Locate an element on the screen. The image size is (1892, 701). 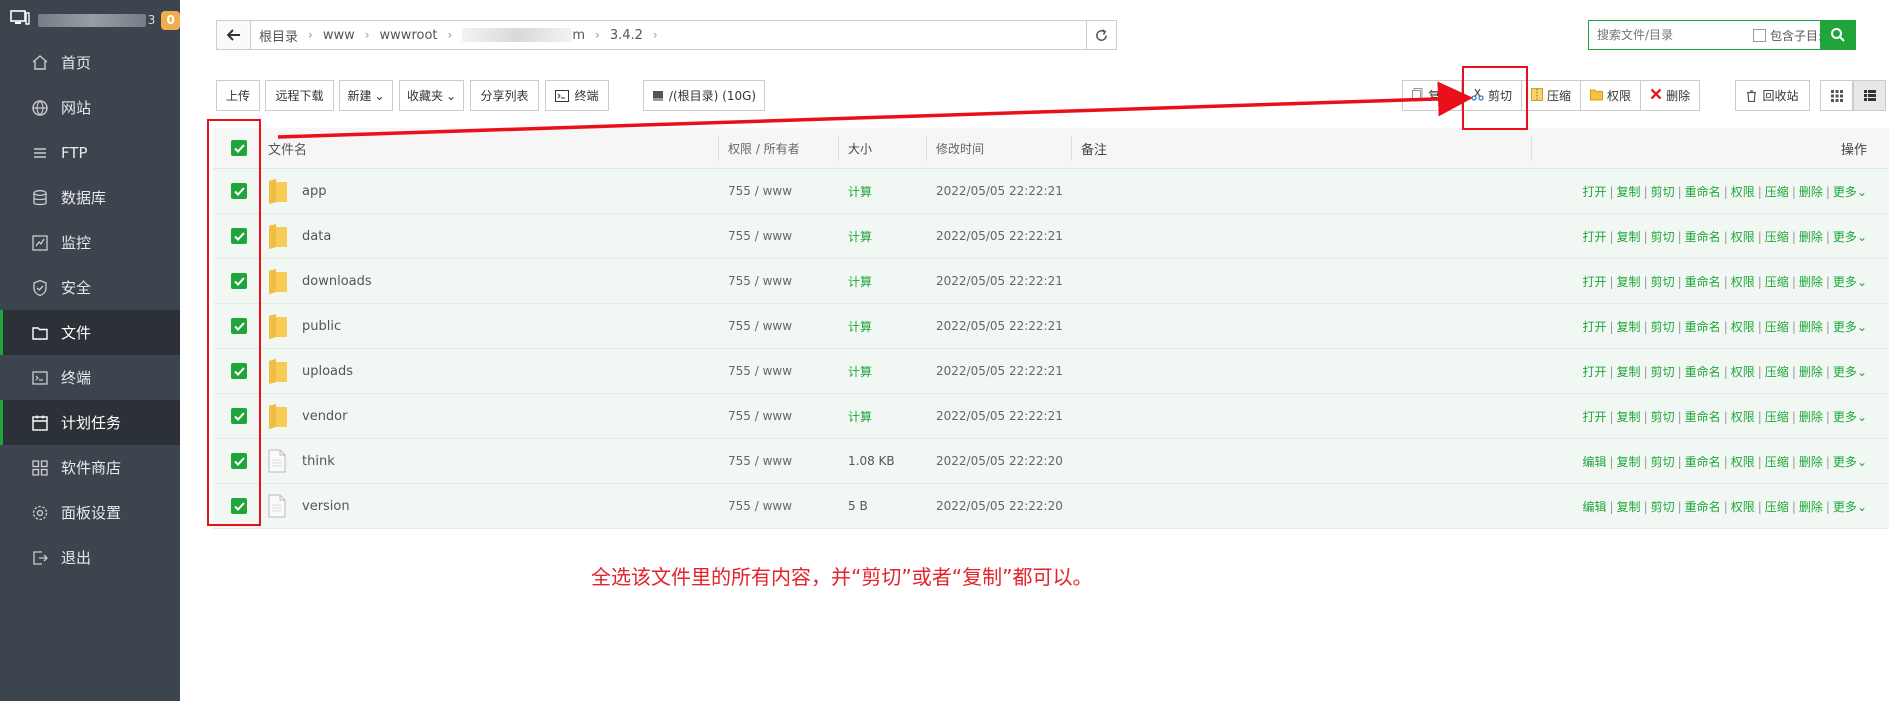
file-name: public is located at coordinates (321, 326).